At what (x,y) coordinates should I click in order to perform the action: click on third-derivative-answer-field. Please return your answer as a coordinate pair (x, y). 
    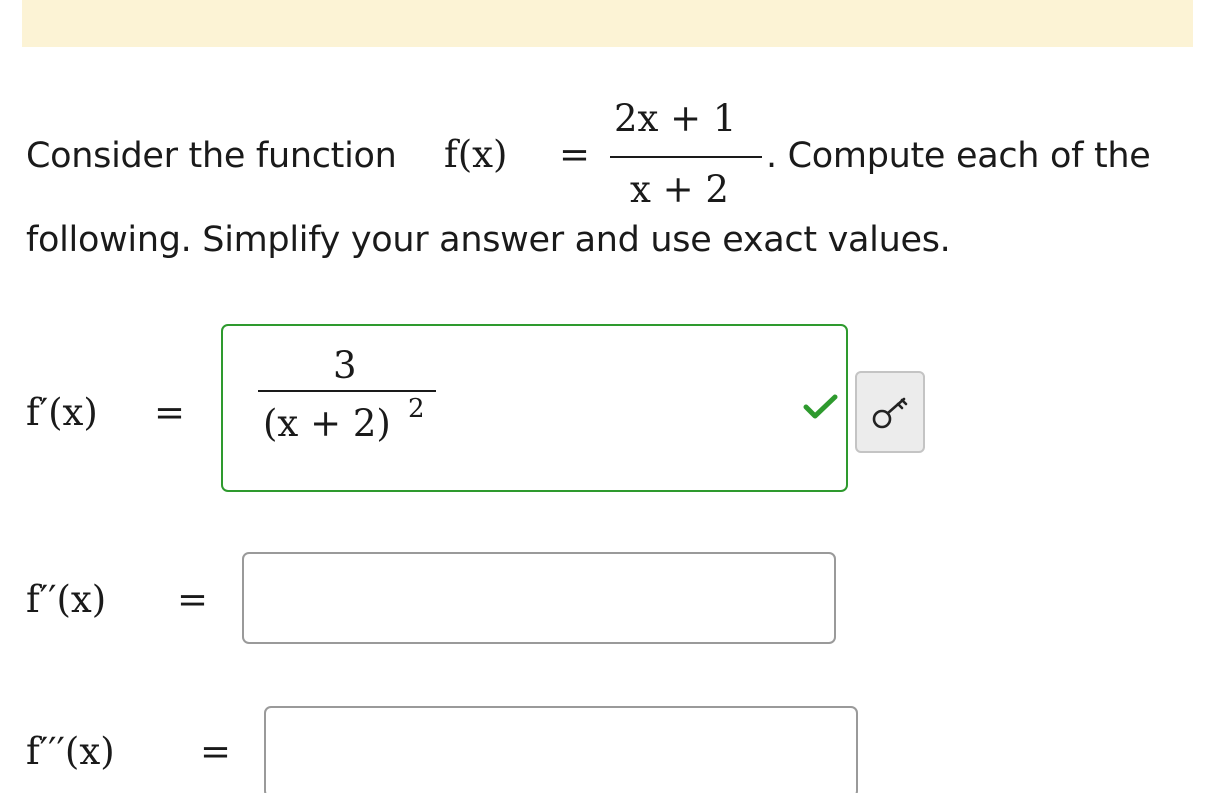
    Looking at the image, I should click on (561, 749).